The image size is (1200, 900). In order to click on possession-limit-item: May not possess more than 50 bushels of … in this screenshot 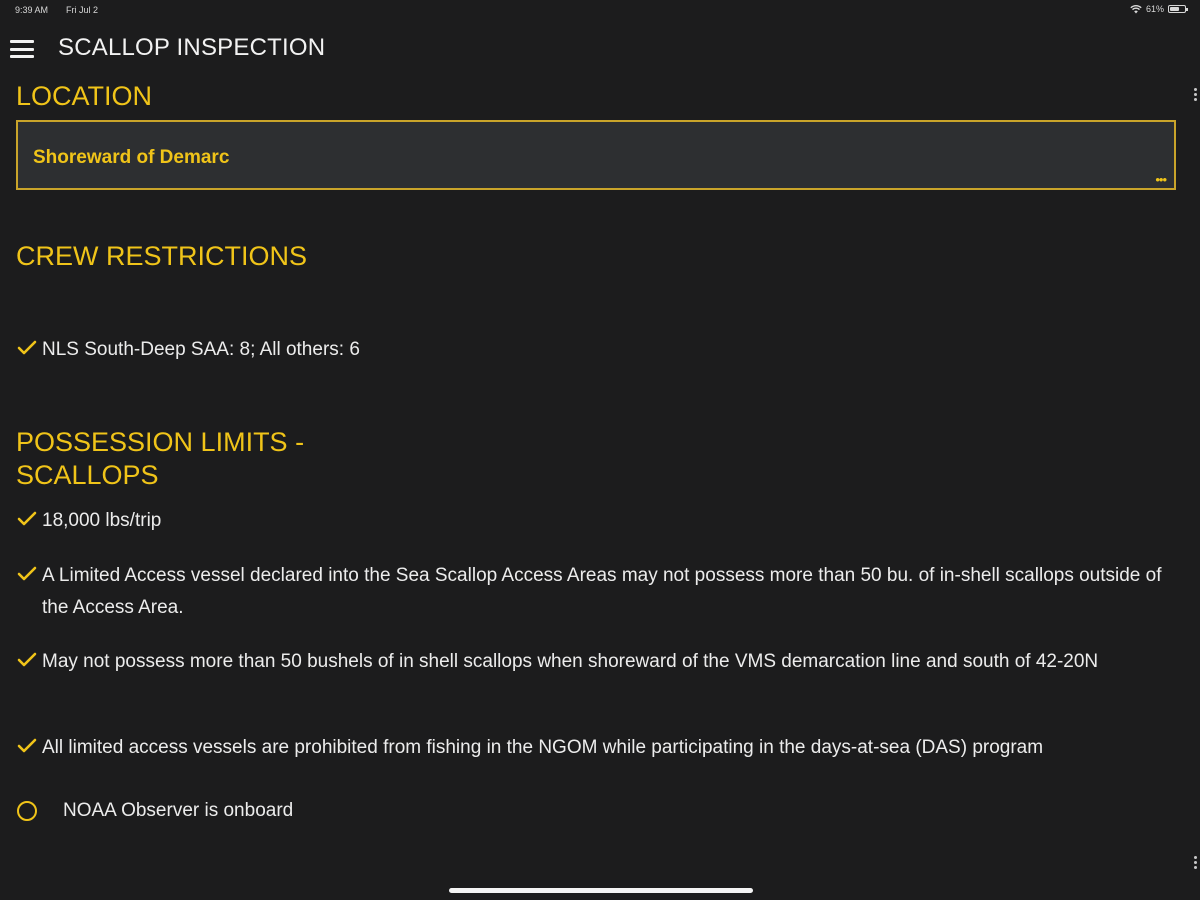, I will do `click(594, 662)`.